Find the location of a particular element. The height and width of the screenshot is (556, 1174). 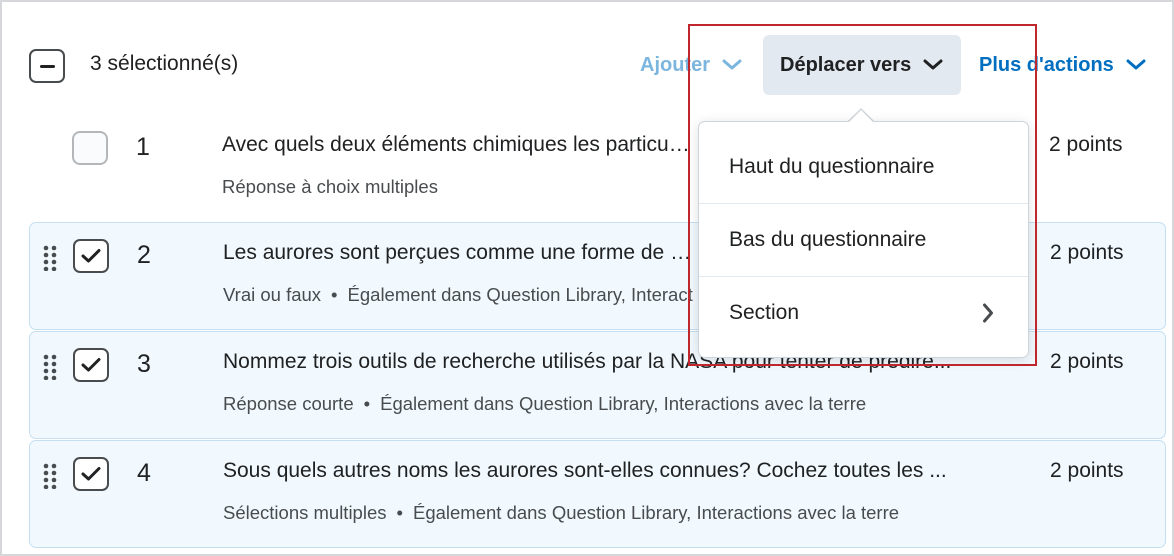

question-number: 1 is located at coordinates (143, 147).